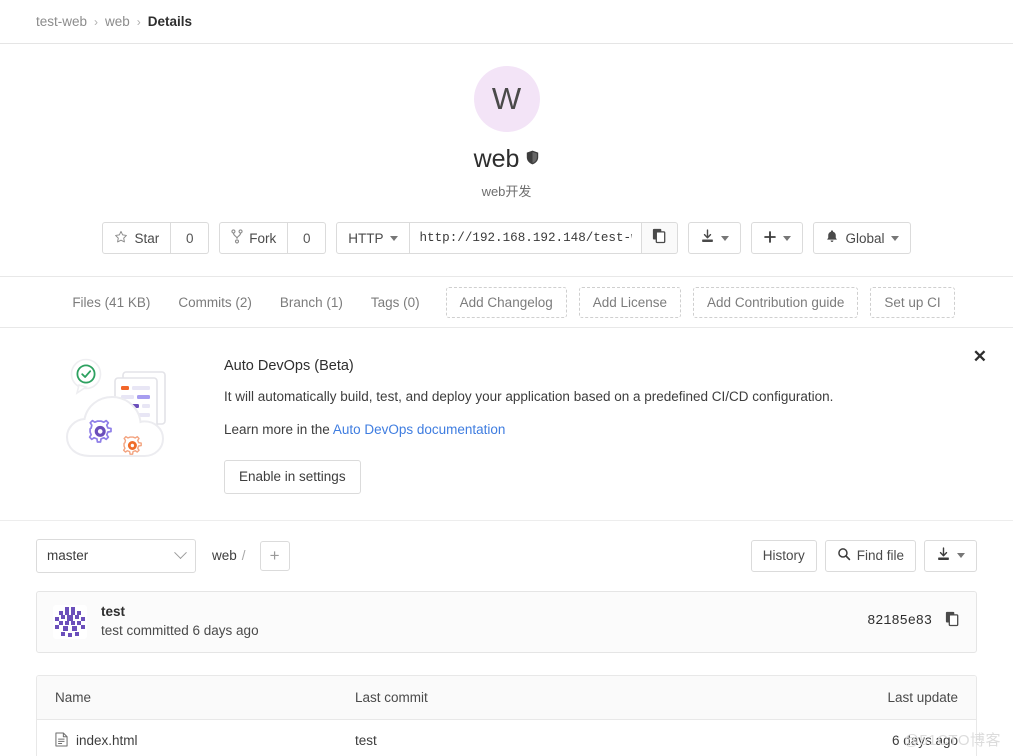  What do you see at coordinates (776, 302) in the screenshot?
I see `add-contribution-guide-button: Add Contribution guide` at bounding box center [776, 302].